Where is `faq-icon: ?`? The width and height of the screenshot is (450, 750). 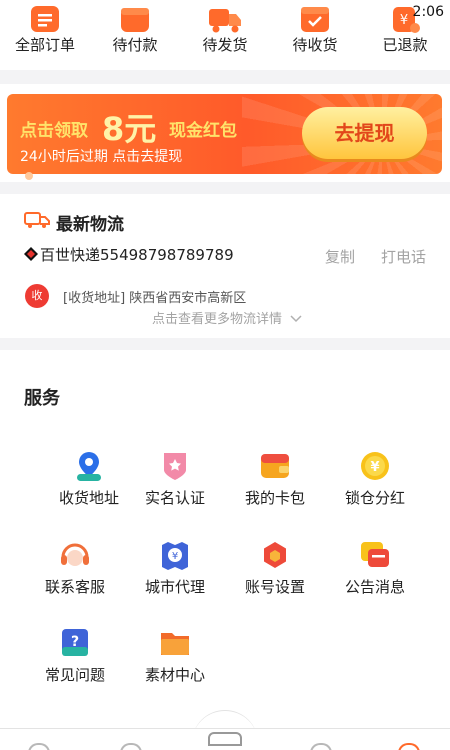 faq-icon: ? is located at coordinates (75, 642).